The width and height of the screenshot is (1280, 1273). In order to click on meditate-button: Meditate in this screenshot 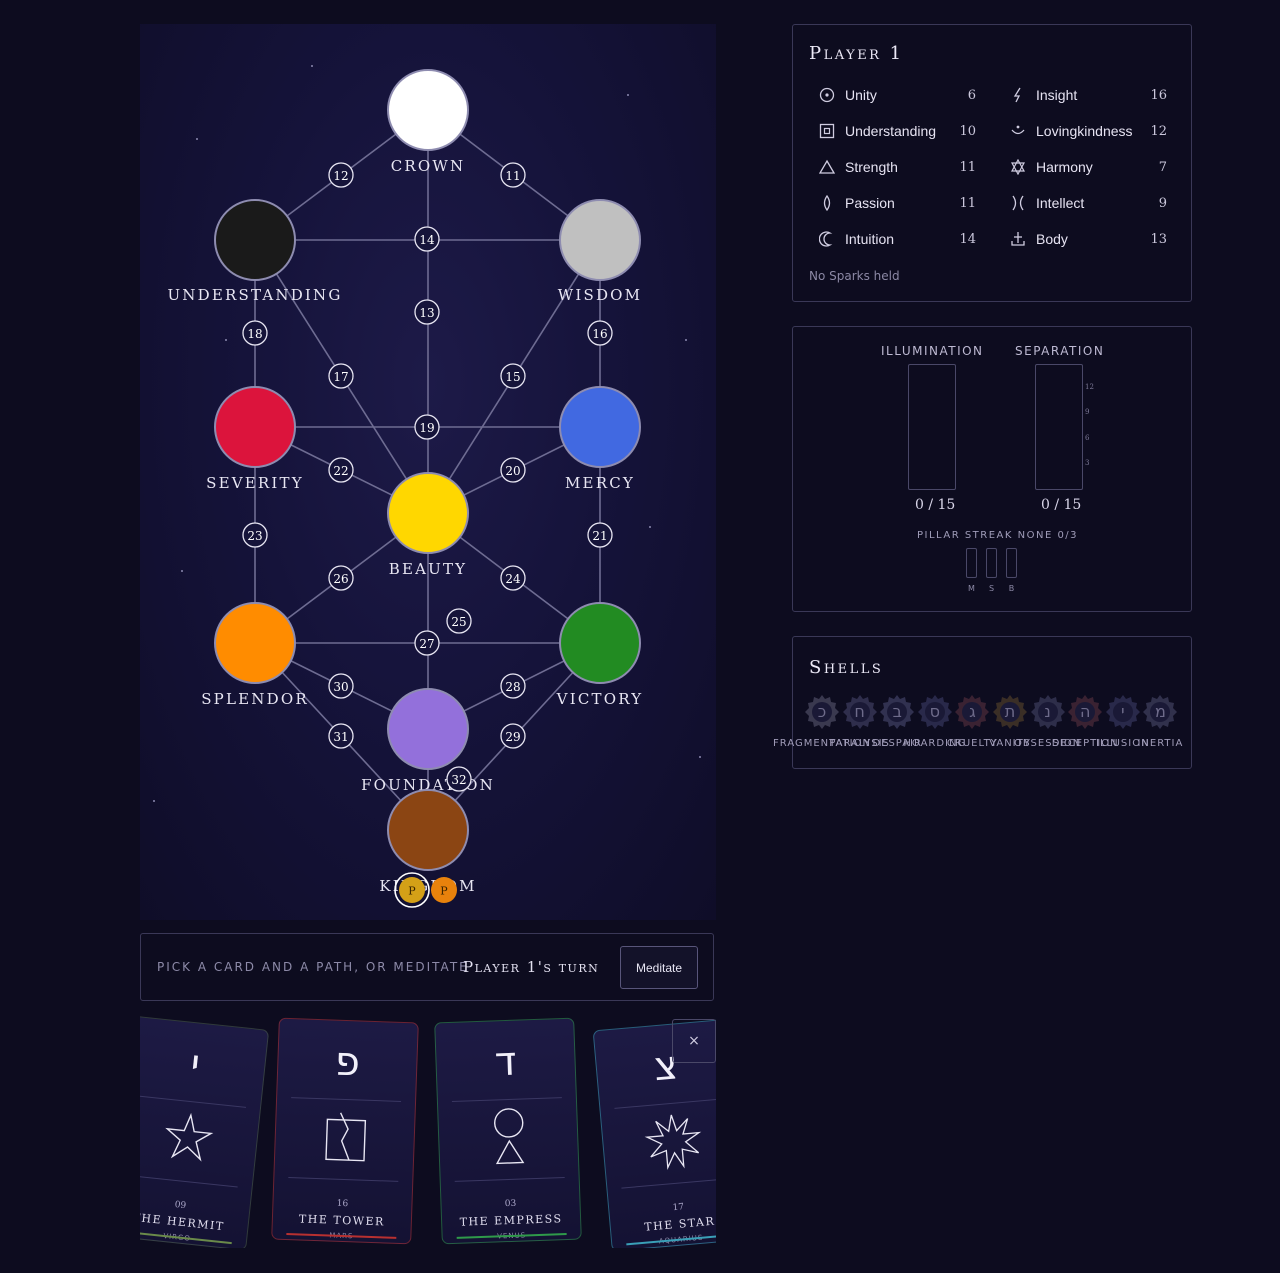, I will do `click(659, 967)`.